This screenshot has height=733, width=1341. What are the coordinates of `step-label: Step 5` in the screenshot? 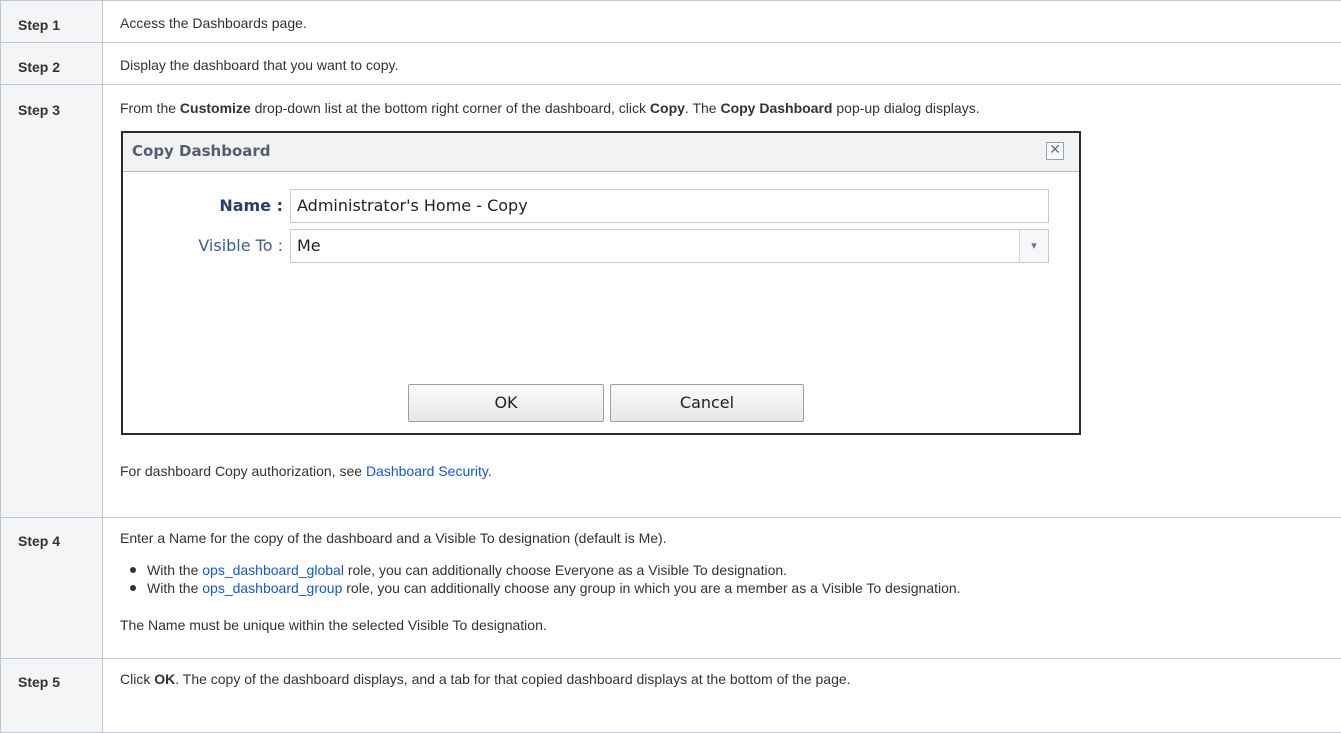 It's located at (52, 696).